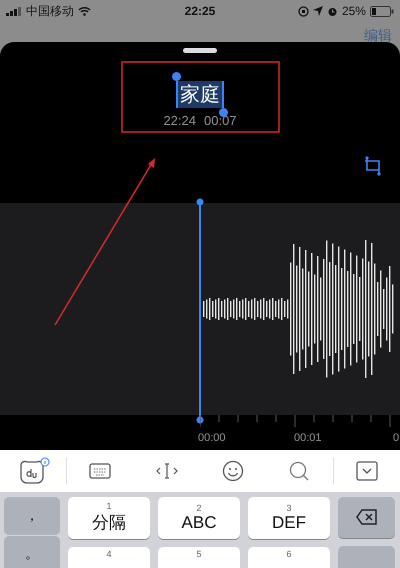  I want to click on recording-duration: 00:07, so click(220, 120).